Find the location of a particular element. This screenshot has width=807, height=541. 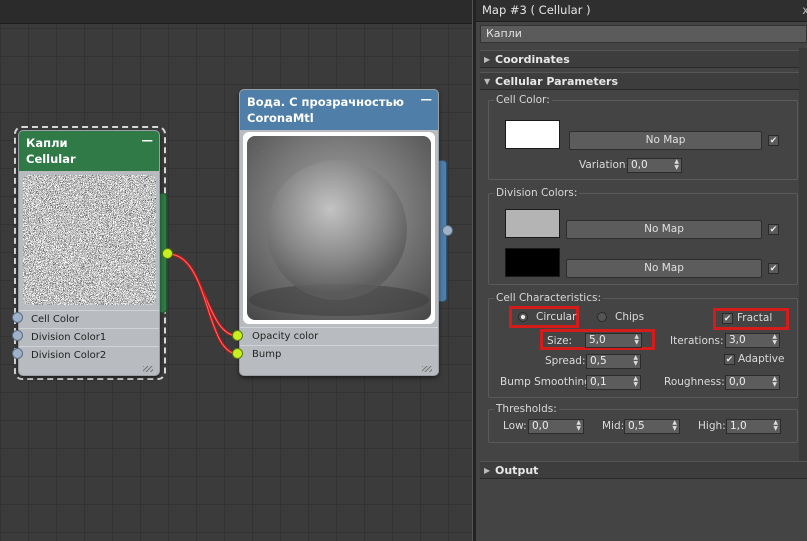

division-color1-map-button: No Map is located at coordinates (664, 229).